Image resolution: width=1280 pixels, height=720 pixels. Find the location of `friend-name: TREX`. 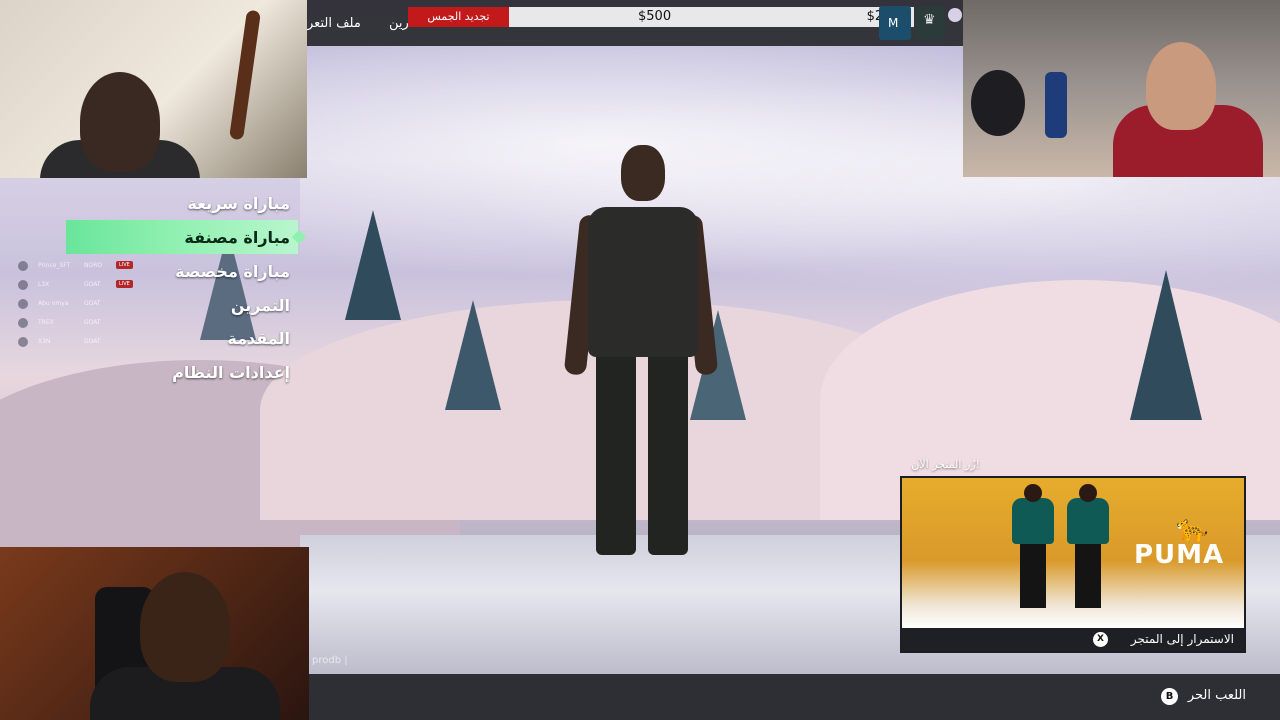

friend-name: TREX is located at coordinates (46, 322).